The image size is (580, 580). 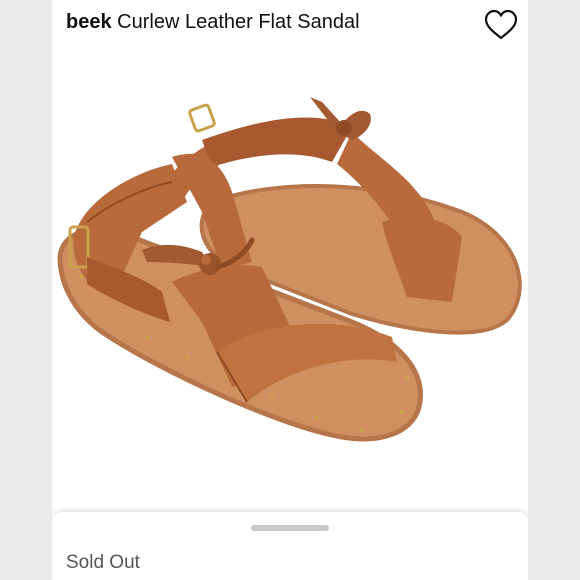 What do you see at coordinates (238, 22) in the screenshot?
I see `product-name: Curlew Leather Flat Sandal` at bounding box center [238, 22].